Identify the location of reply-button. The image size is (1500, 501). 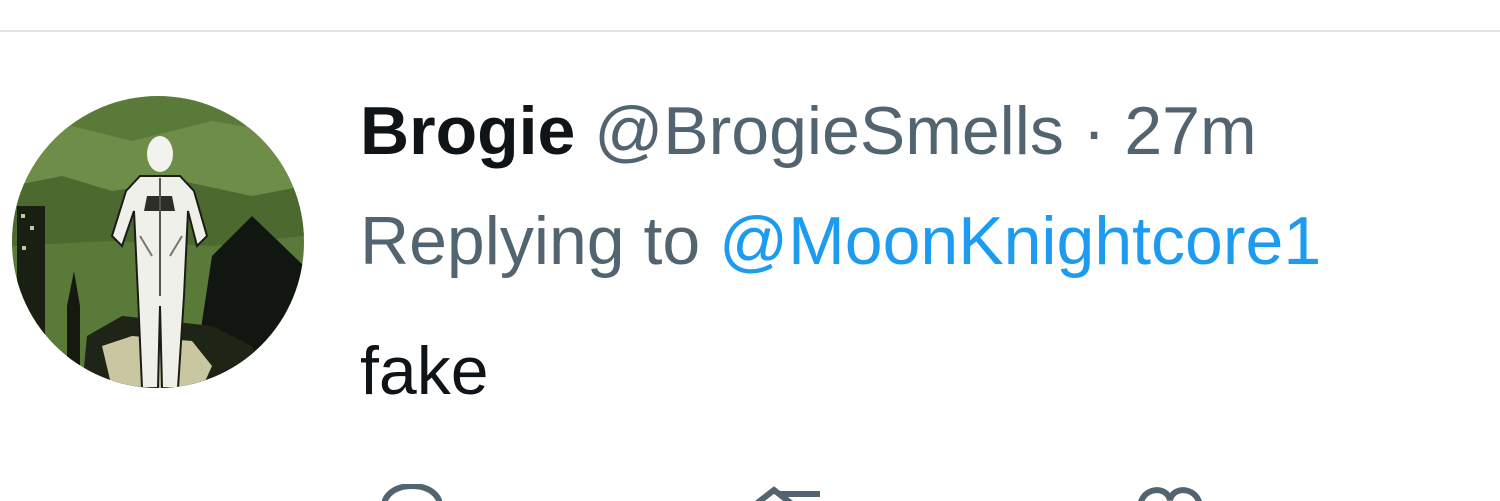
(412, 492).